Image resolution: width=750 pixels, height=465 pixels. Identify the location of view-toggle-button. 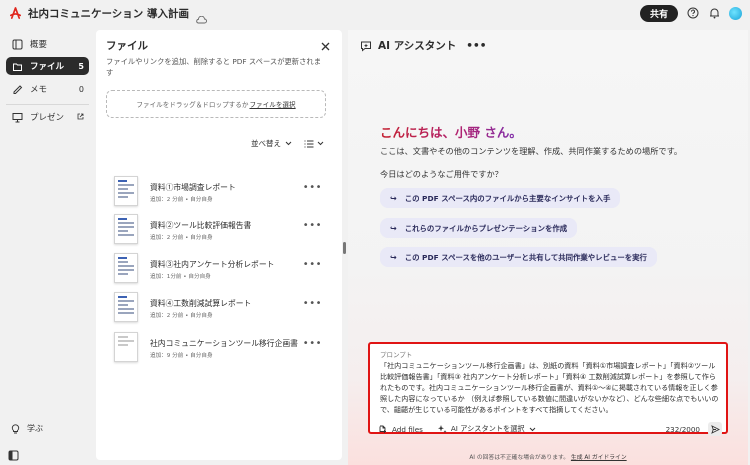
(314, 144).